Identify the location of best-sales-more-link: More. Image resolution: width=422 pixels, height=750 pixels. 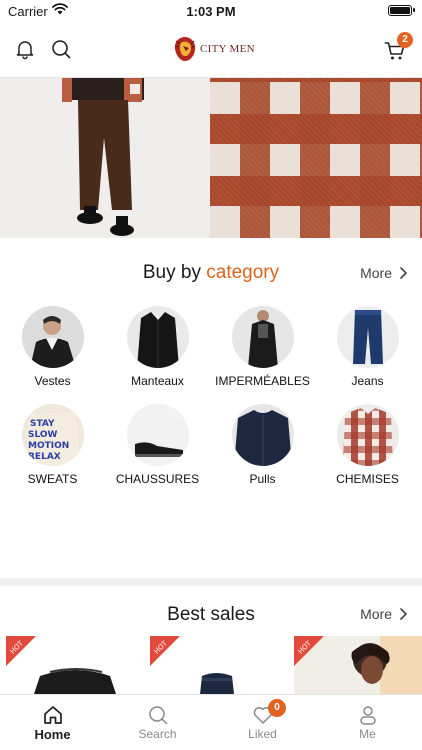
(384, 614).